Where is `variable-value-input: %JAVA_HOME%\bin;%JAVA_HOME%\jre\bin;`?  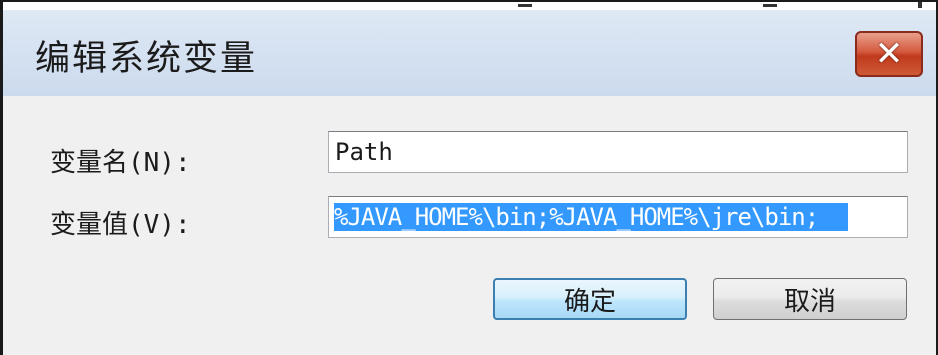
variable-value-input: %JAVA_HOME%\bin;%JAVA_HOME%\jre\bin; is located at coordinates (618, 217).